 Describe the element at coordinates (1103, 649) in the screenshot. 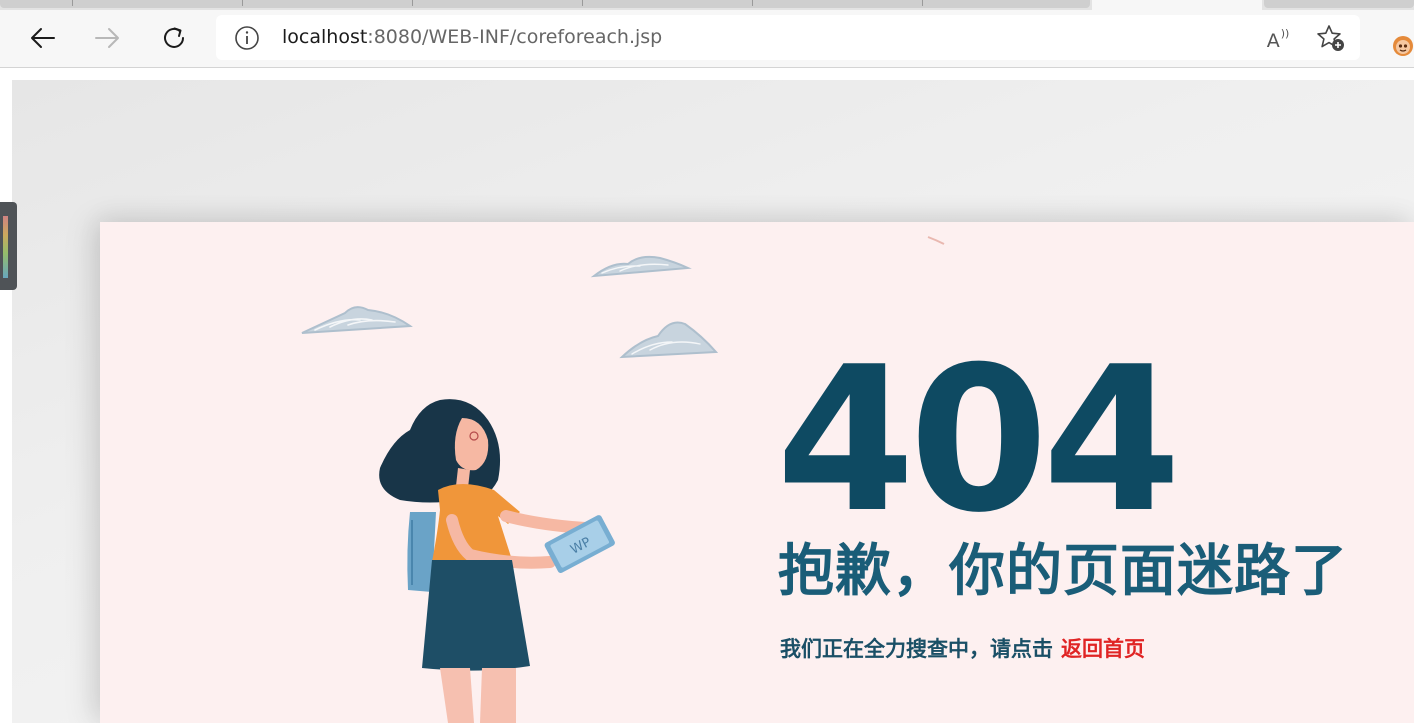

I see `return-home-link: 返回首页` at that location.